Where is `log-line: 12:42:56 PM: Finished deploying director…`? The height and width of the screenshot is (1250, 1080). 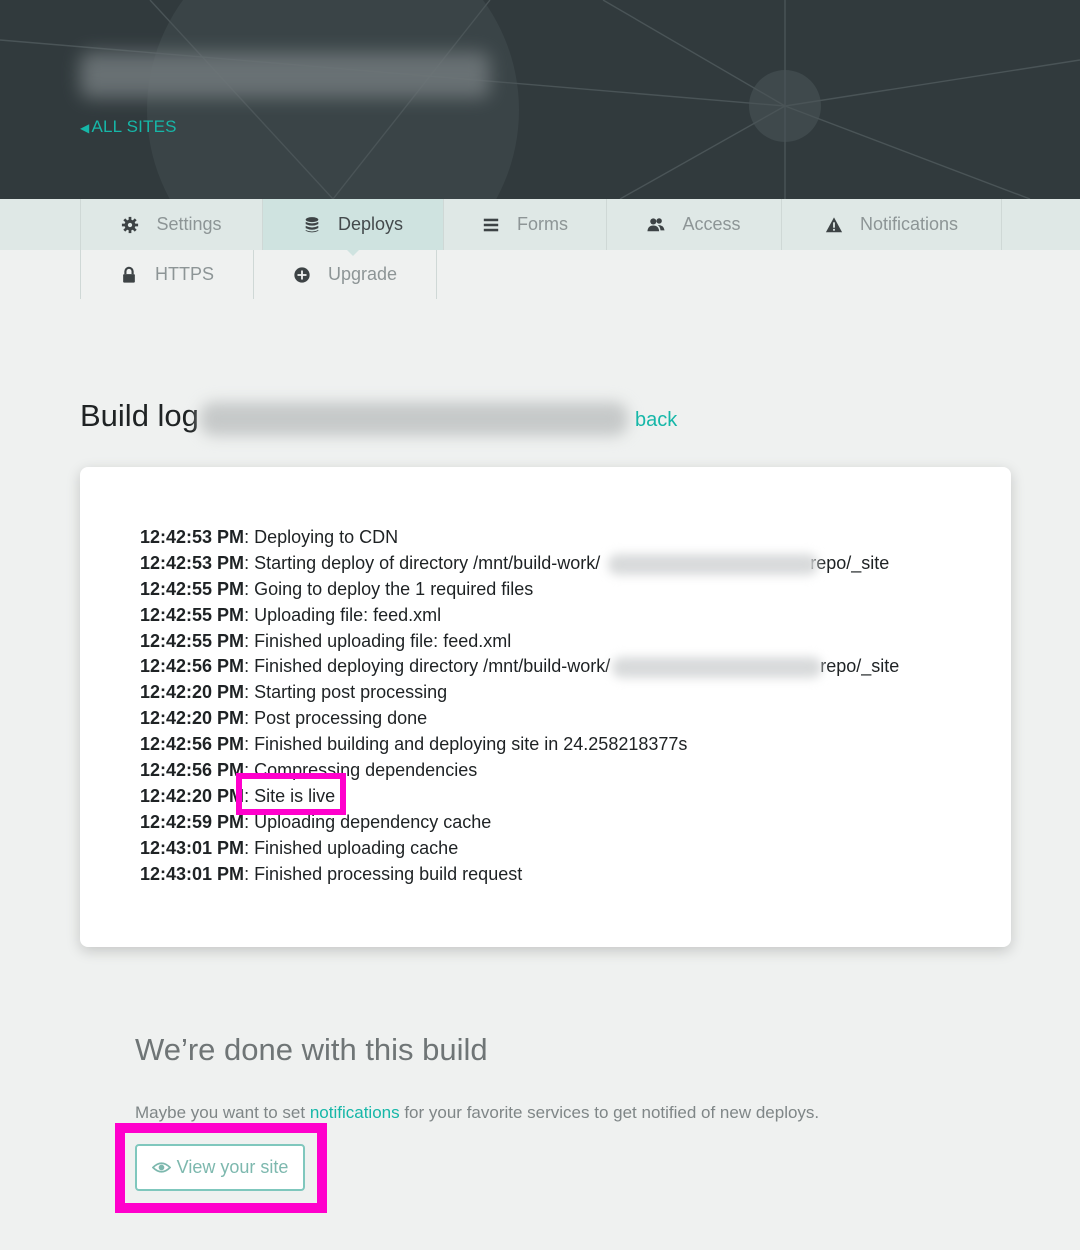
log-line: 12:42:56 PM: Finished deploying director… is located at coordinates (570, 667).